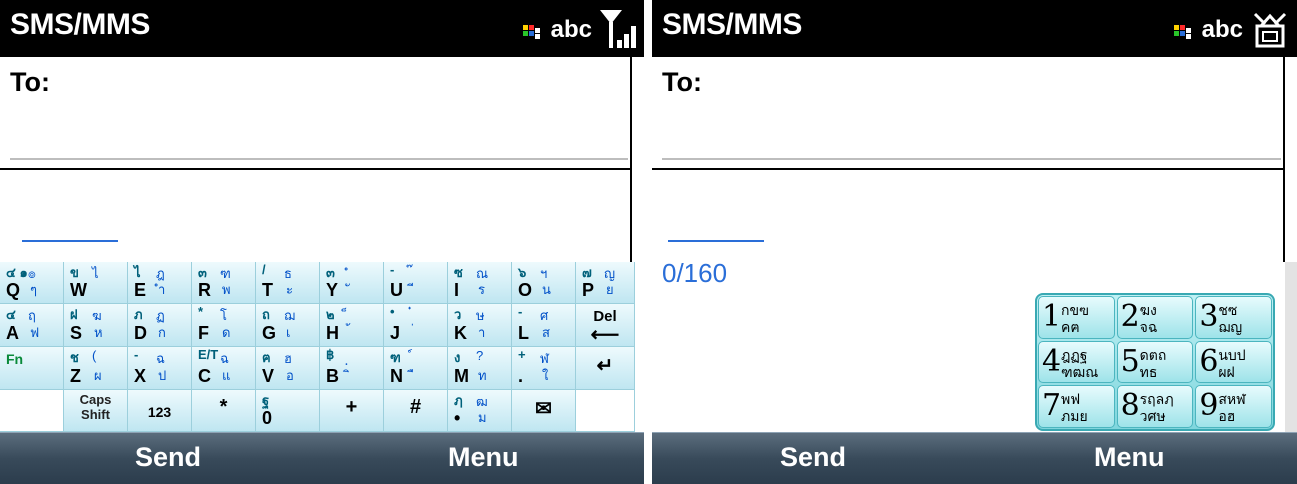 The image size is (1297, 484). I want to click on key-thai: ป, so click(162, 375).